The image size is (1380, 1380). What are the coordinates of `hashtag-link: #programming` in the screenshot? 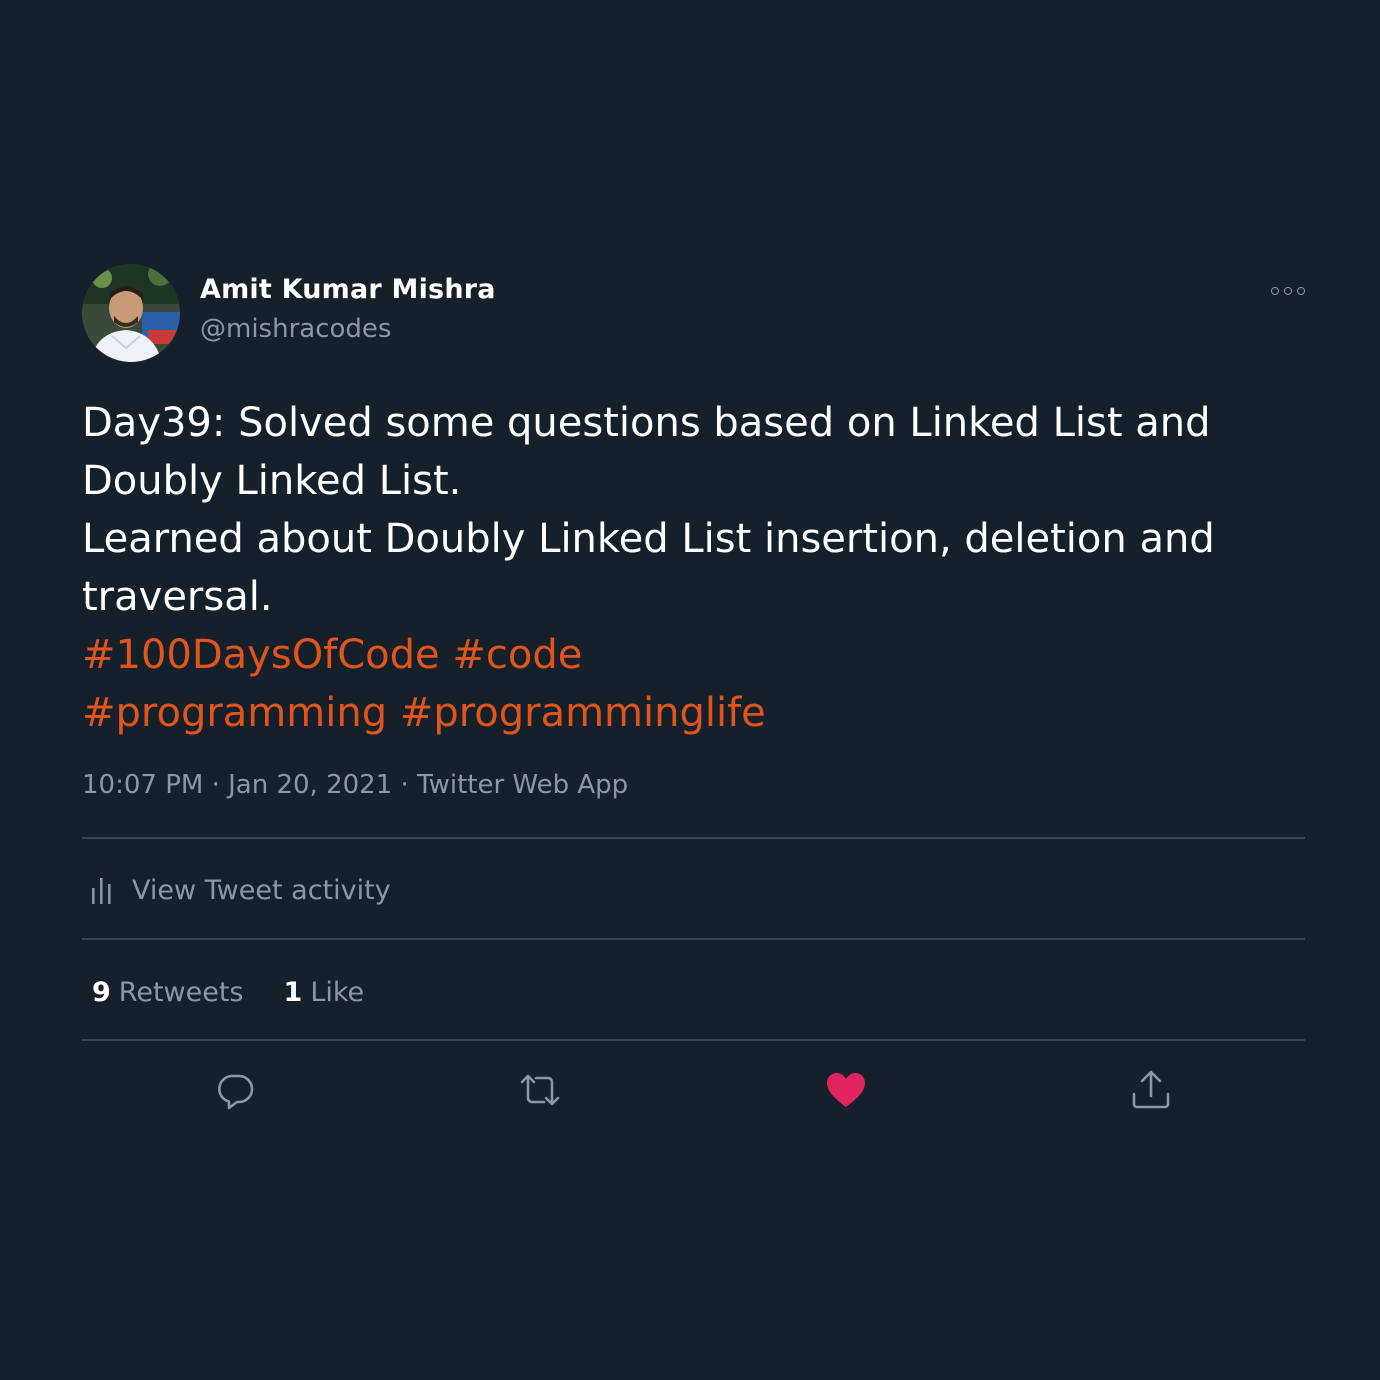 It's located at (234, 713).